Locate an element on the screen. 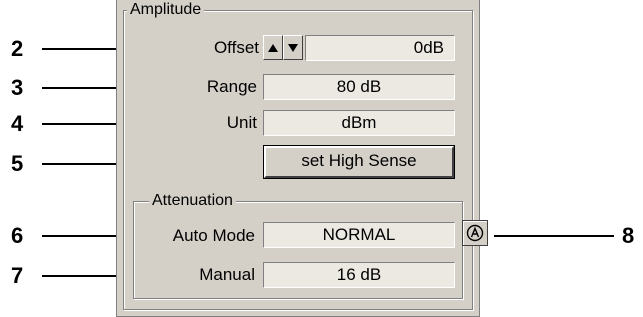 This screenshot has height=317, width=643. set-high-sense-button: set High Sense is located at coordinates (359, 162).